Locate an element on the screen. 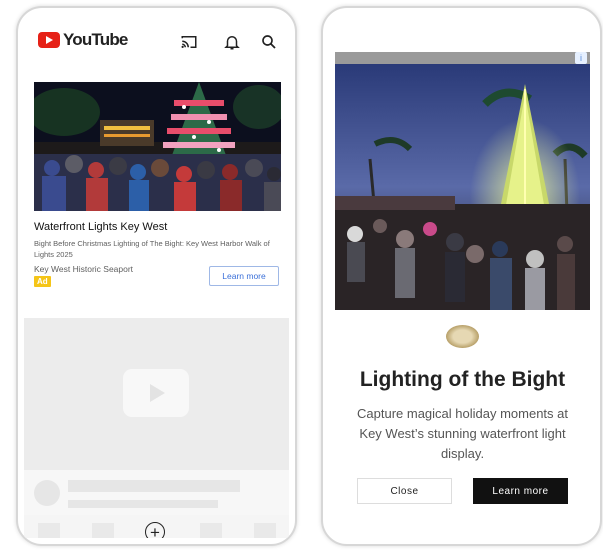 The image size is (603, 550). search-icon is located at coordinates (269, 42).